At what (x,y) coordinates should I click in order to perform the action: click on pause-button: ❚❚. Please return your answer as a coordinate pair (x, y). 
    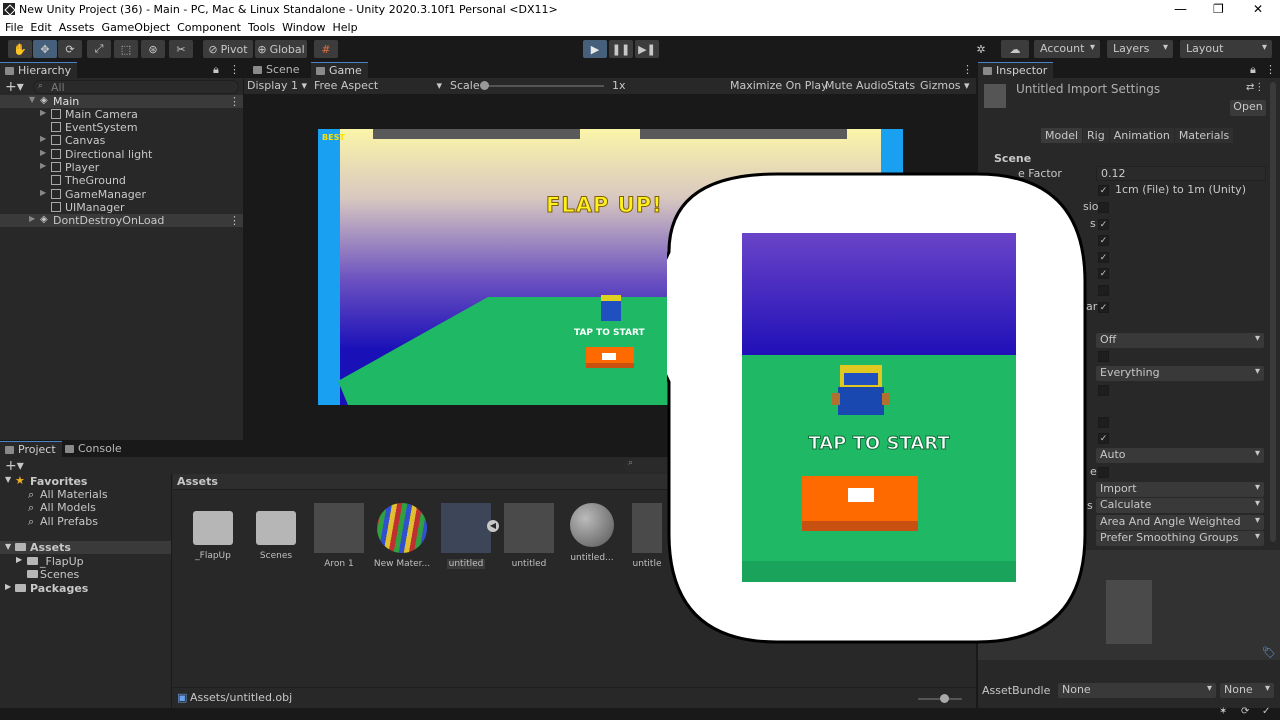
    Looking at the image, I should click on (621, 49).